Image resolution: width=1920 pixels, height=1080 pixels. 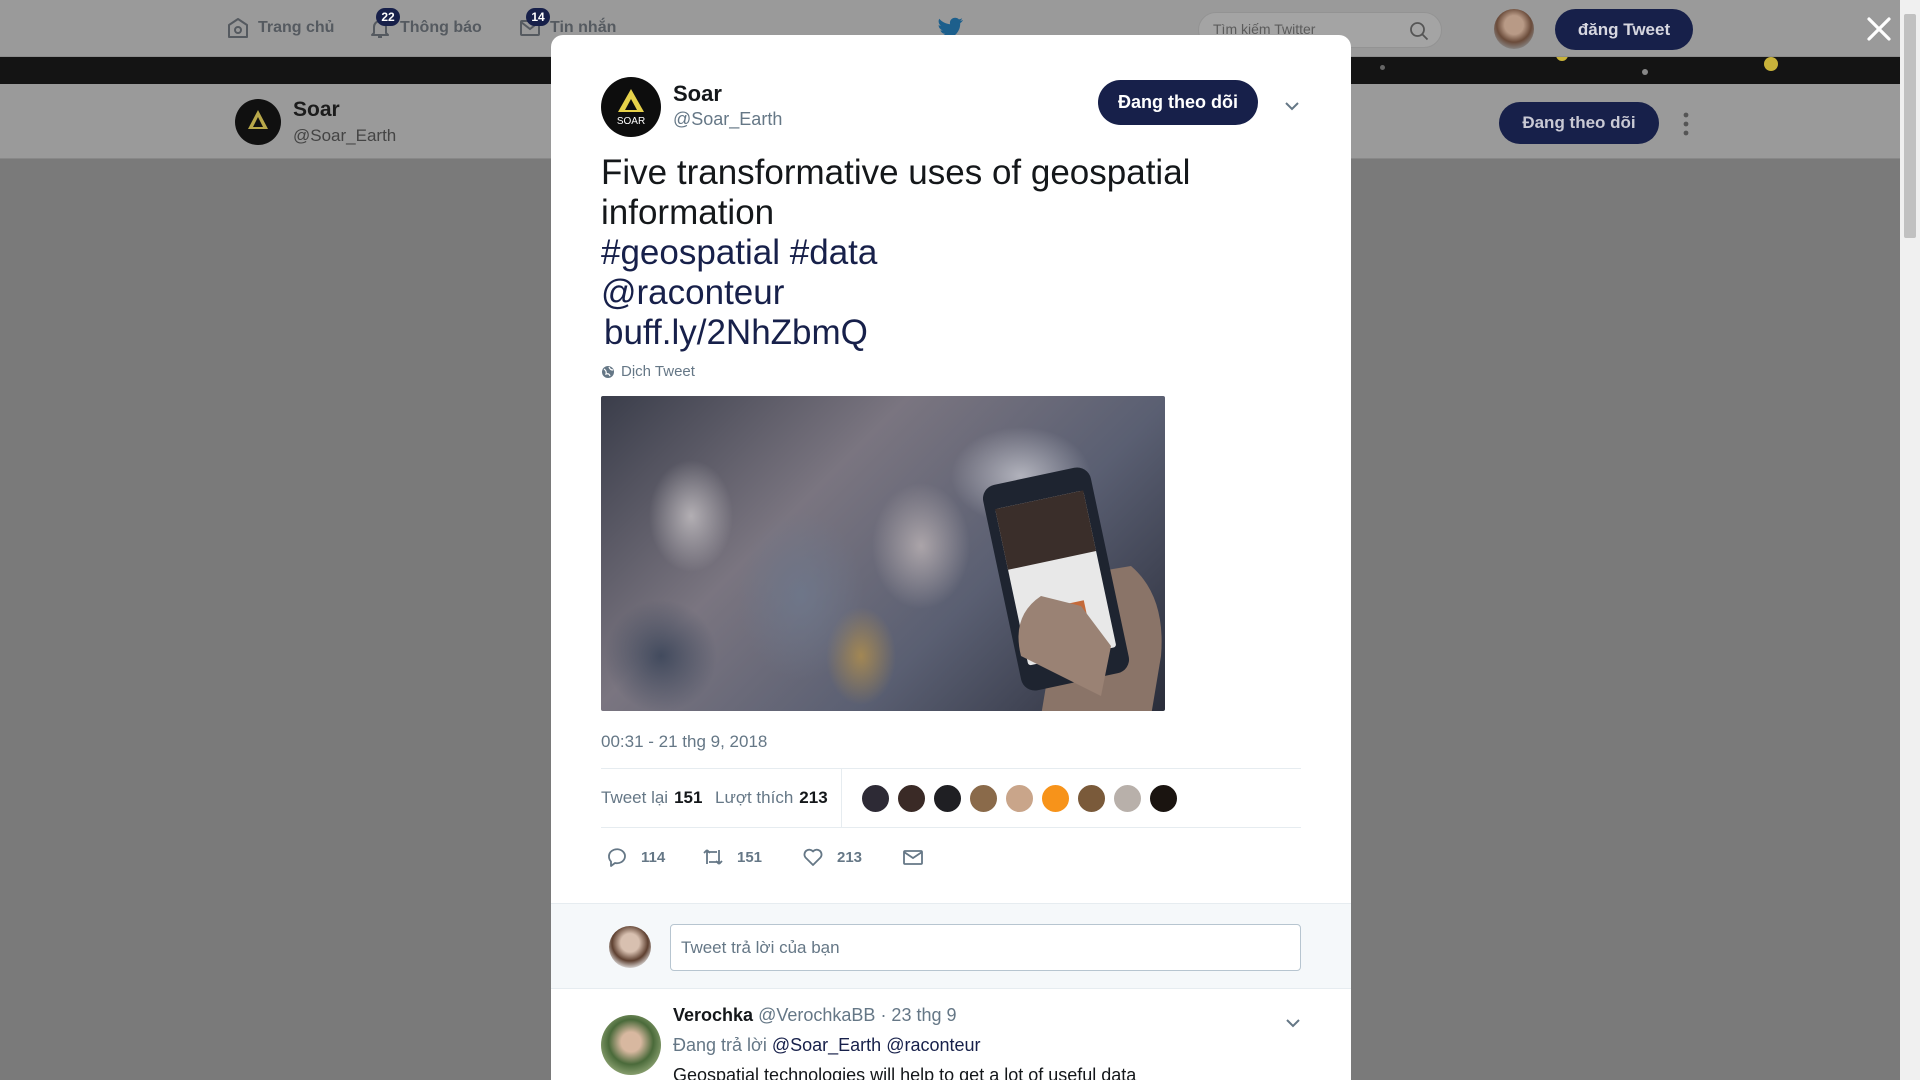 I want to click on following-button: Đang theo dõi, so click(x=1178, y=102).